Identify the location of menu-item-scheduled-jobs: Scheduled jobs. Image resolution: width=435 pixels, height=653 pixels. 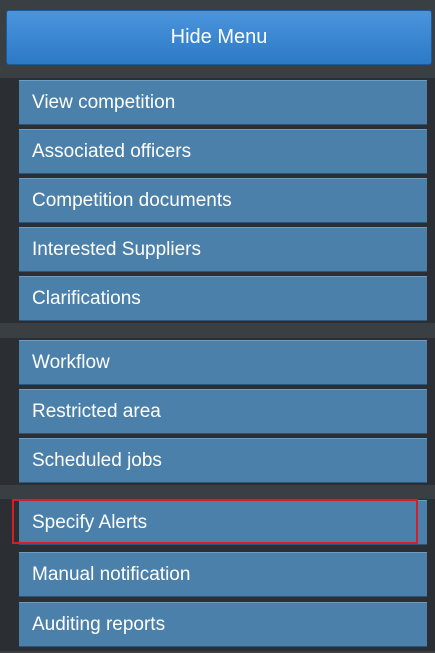
(223, 460).